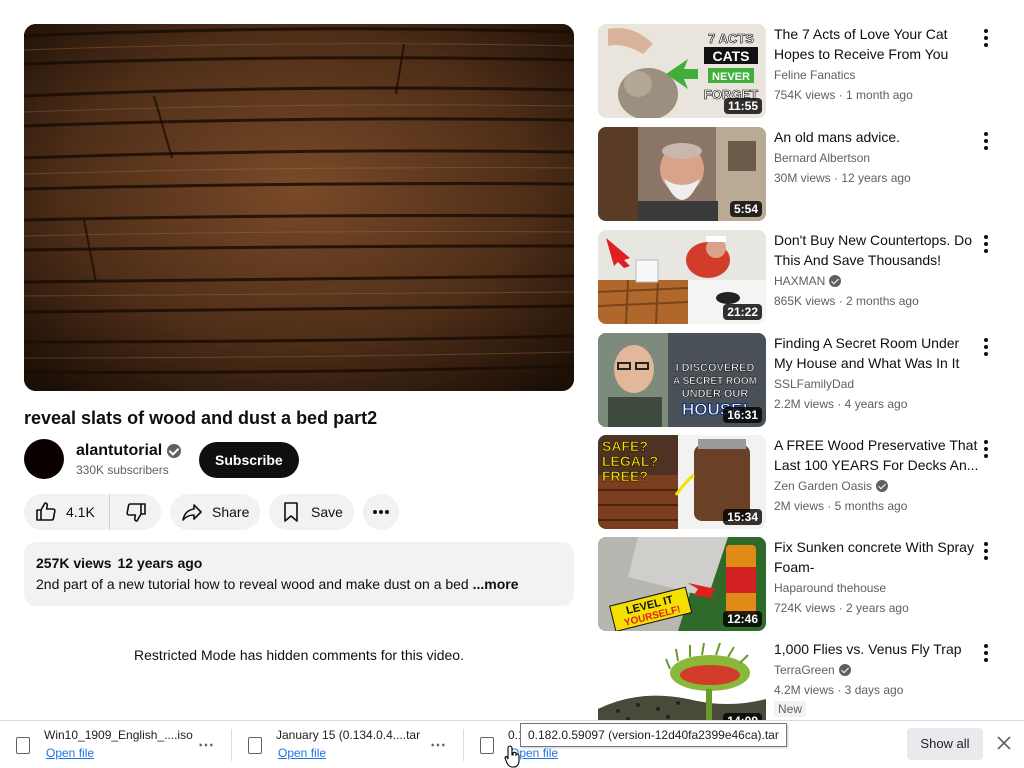 The image size is (1024, 768). Describe the element at coordinates (231, 512) in the screenshot. I see `share-label: Share` at that location.